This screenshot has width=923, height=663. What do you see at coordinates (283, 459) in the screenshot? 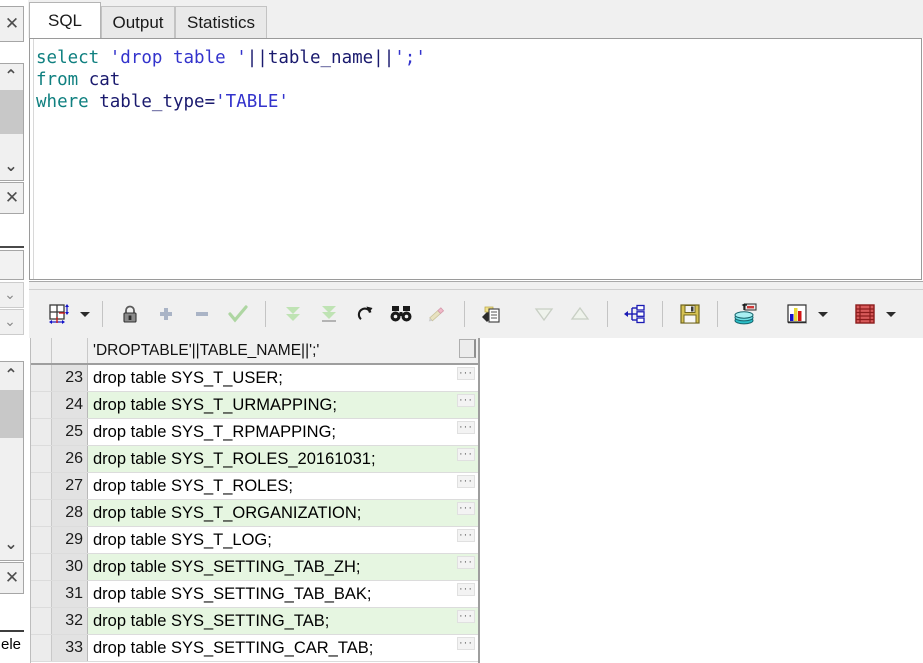
I see `row-value-cell: drop table SYS_T_ROLES_20161031;` at bounding box center [283, 459].